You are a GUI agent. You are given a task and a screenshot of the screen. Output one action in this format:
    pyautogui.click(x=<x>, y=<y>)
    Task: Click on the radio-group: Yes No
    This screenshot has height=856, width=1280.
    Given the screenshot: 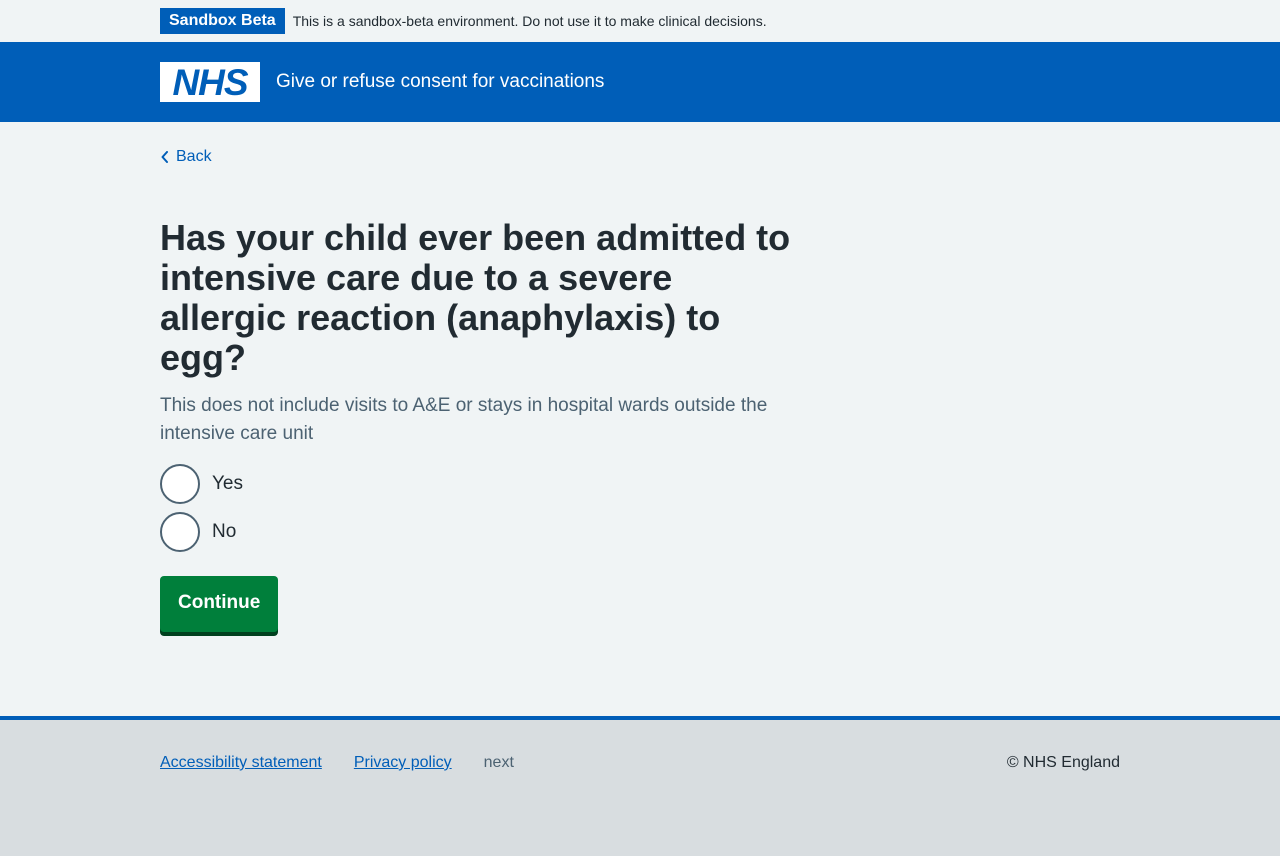 What is the action you would take?
    pyautogui.click(x=720, y=508)
    